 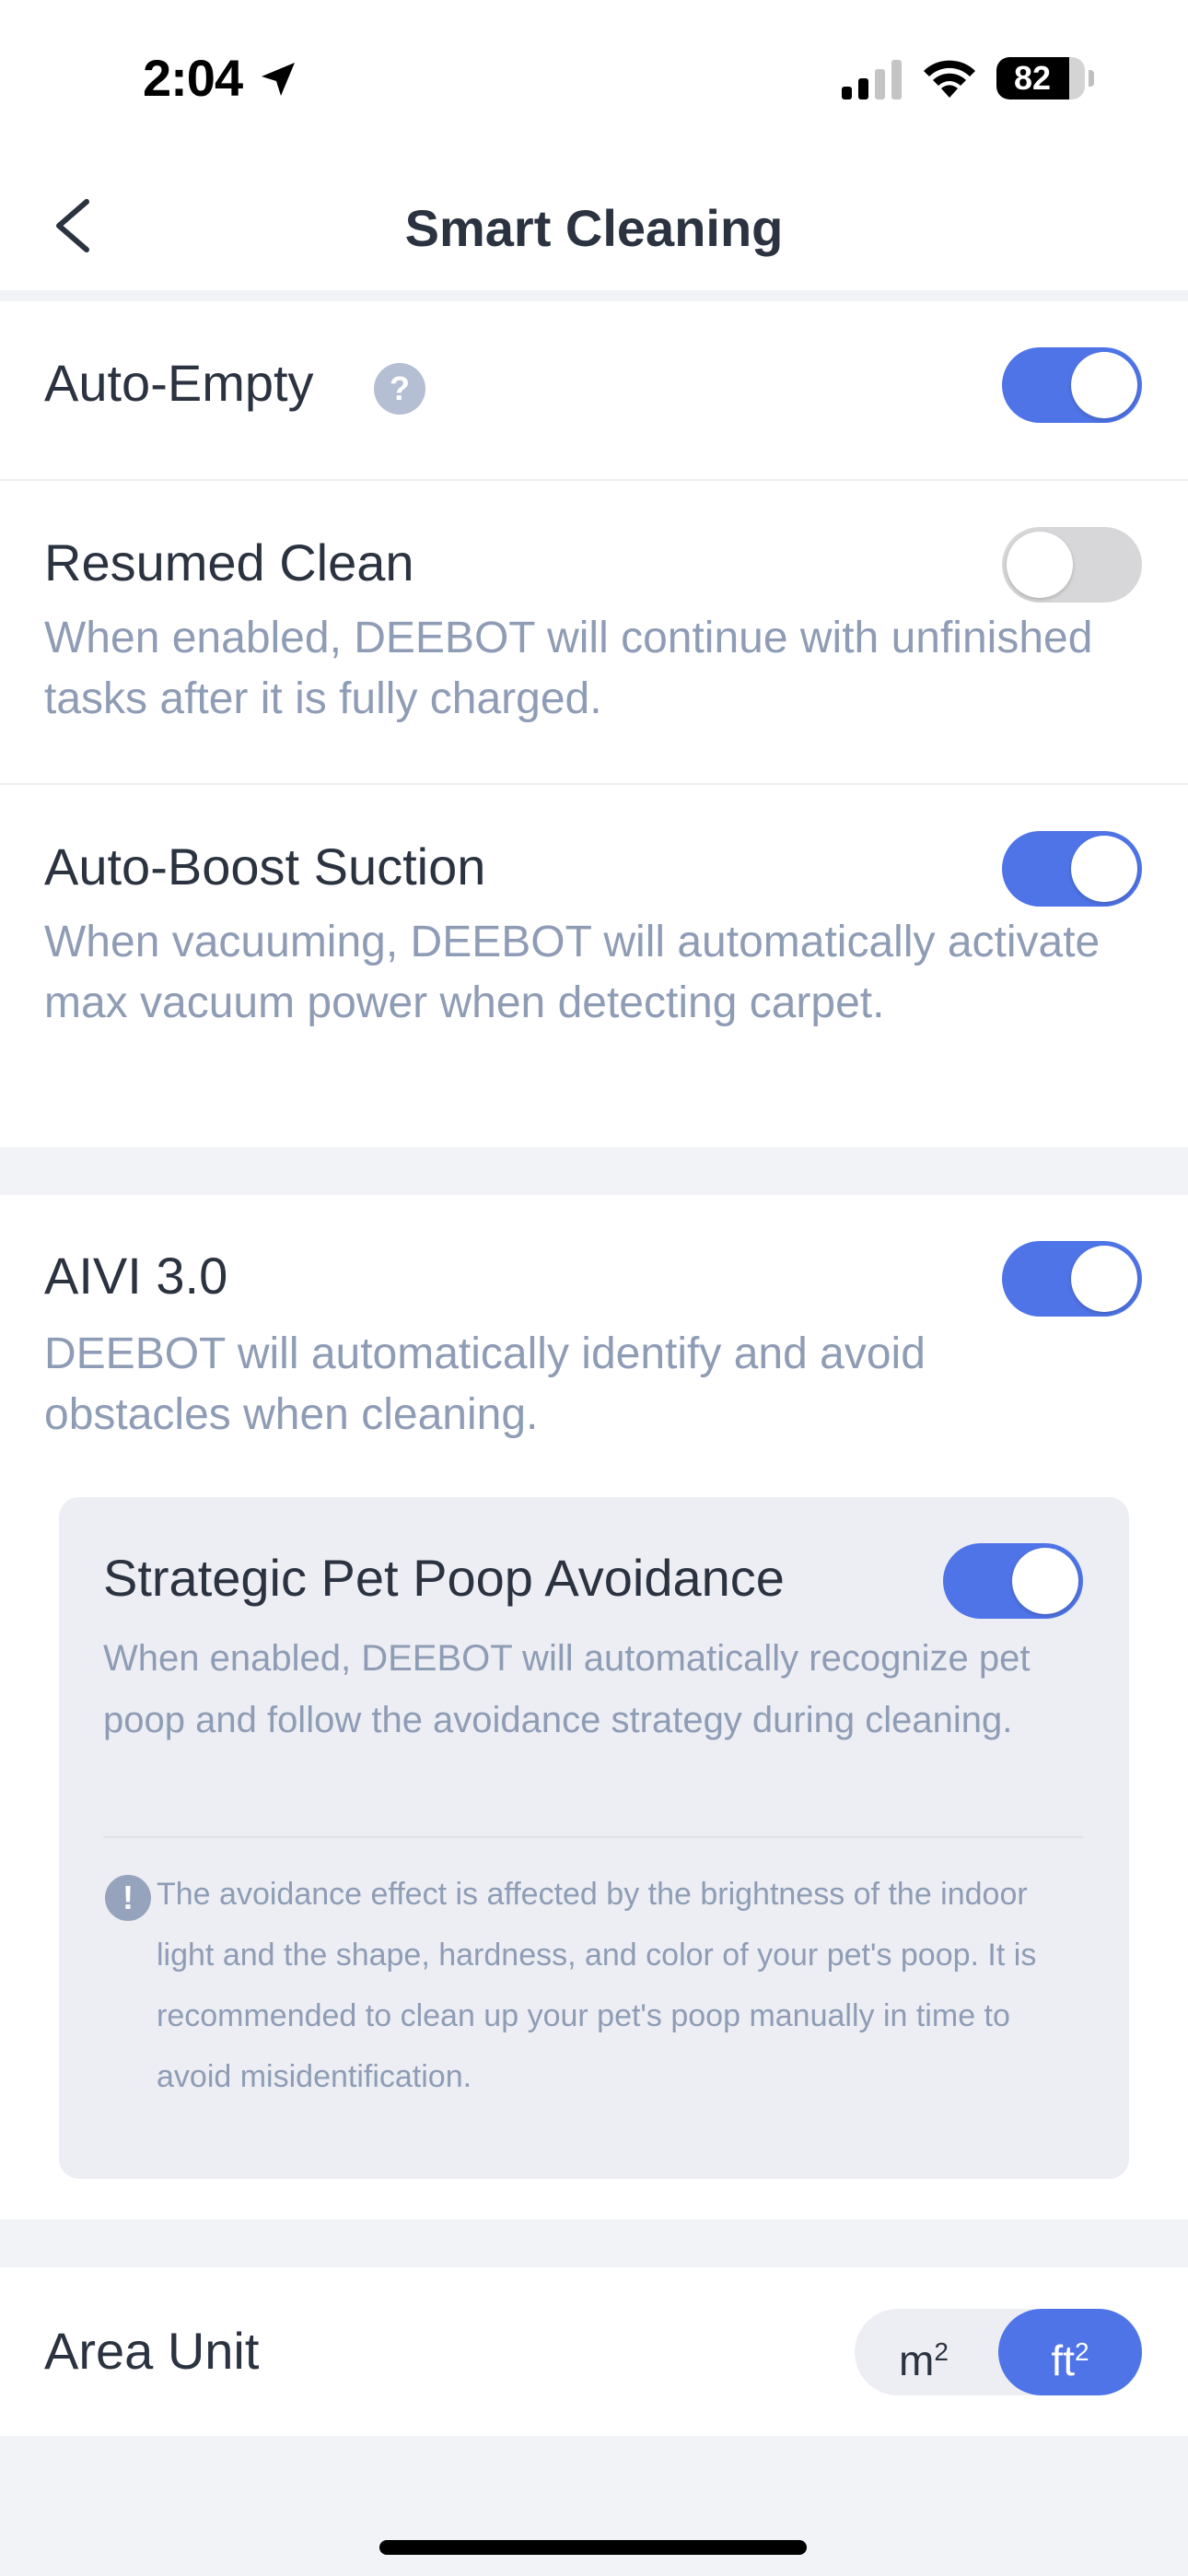 What do you see at coordinates (152, 2351) in the screenshot?
I see `area-unit-label: Area Unit` at bounding box center [152, 2351].